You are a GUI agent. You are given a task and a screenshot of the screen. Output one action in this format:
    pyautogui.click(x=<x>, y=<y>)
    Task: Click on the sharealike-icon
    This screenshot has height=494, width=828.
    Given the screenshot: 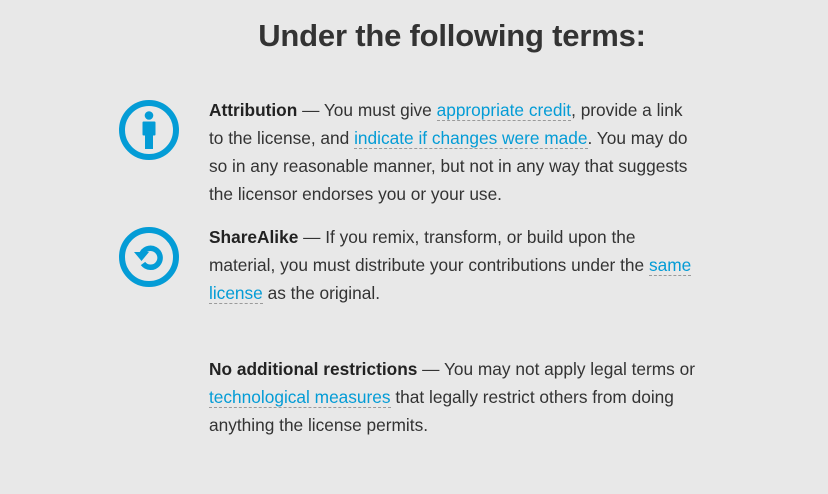 What is the action you would take?
    pyautogui.click(x=149, y=257)
    